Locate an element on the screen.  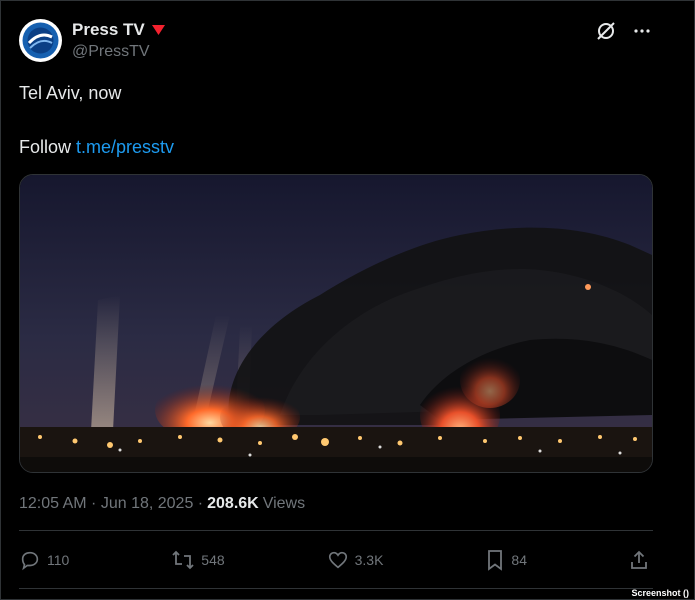
heart-icon is located at coordinates (337, 560).